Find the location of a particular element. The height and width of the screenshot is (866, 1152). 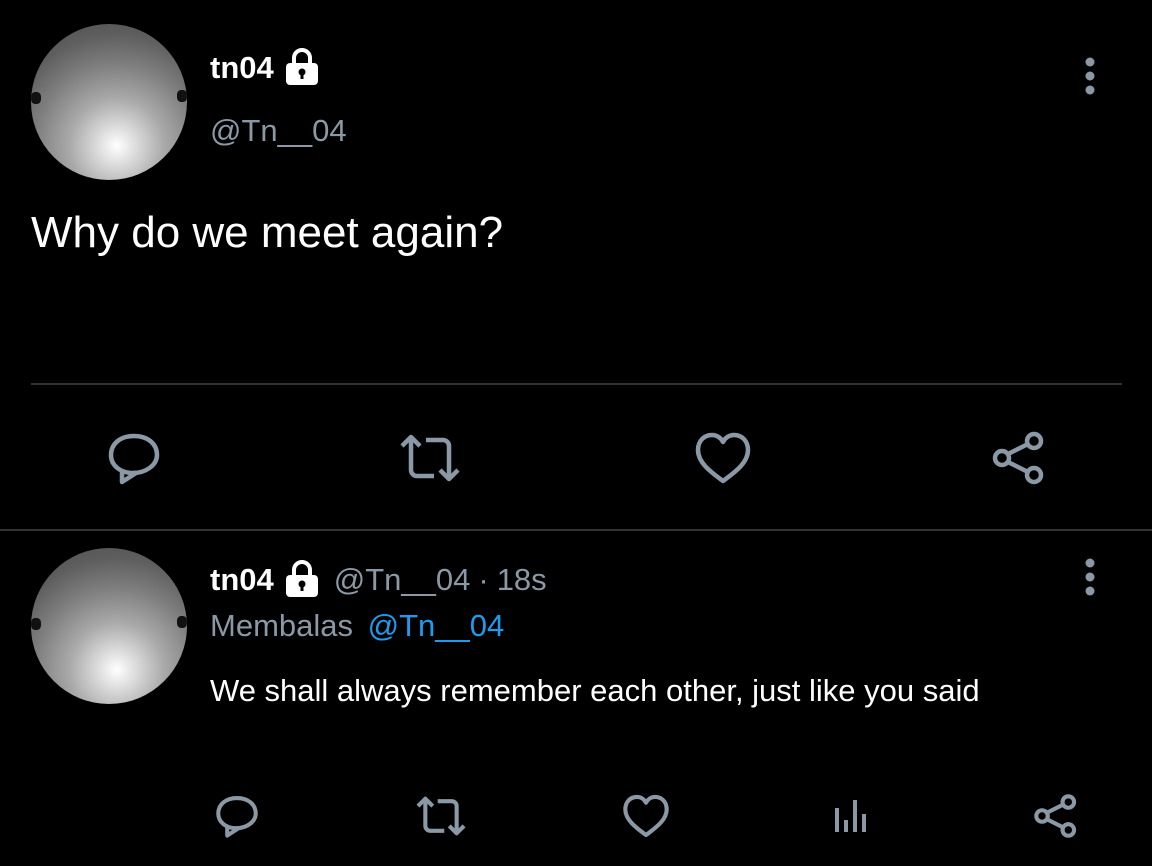

section-divider is located at coordinates (576, 530).